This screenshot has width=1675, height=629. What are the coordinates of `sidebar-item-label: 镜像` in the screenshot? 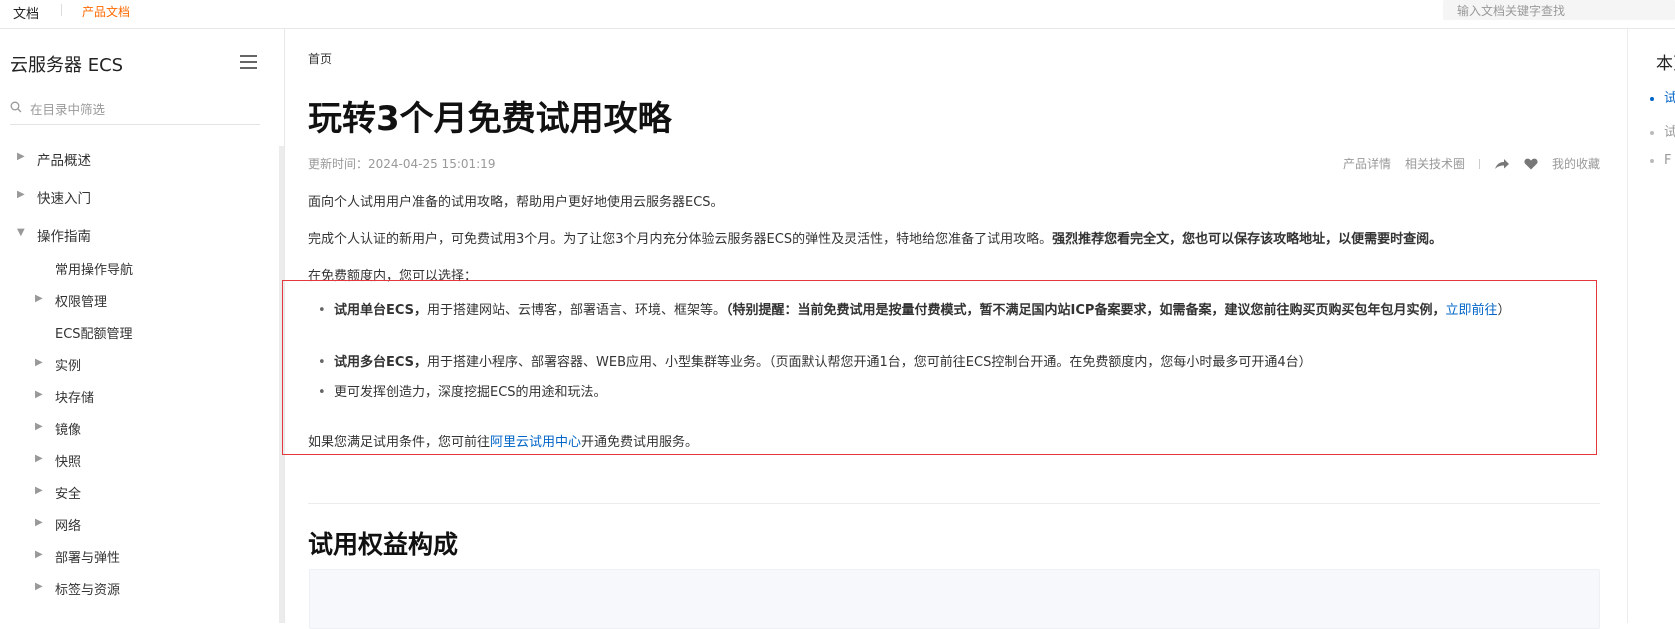 It's located at (68, 430).